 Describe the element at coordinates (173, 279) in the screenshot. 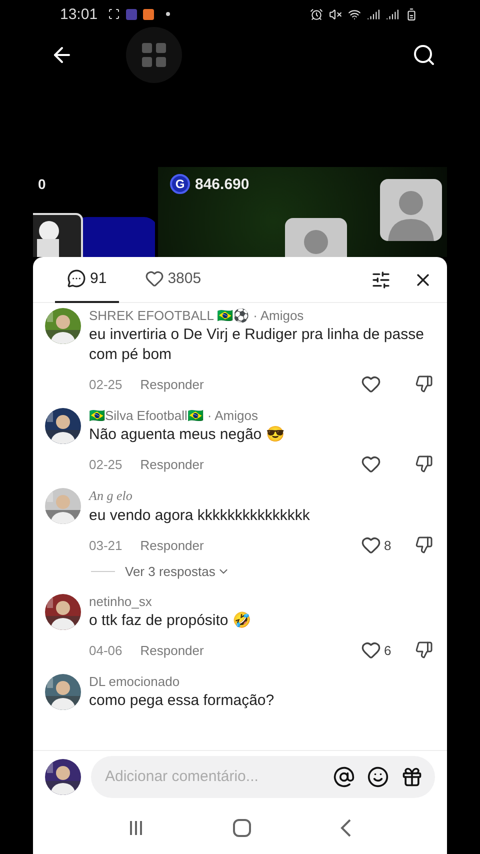

I see `likes-tab: 3805` at that location.